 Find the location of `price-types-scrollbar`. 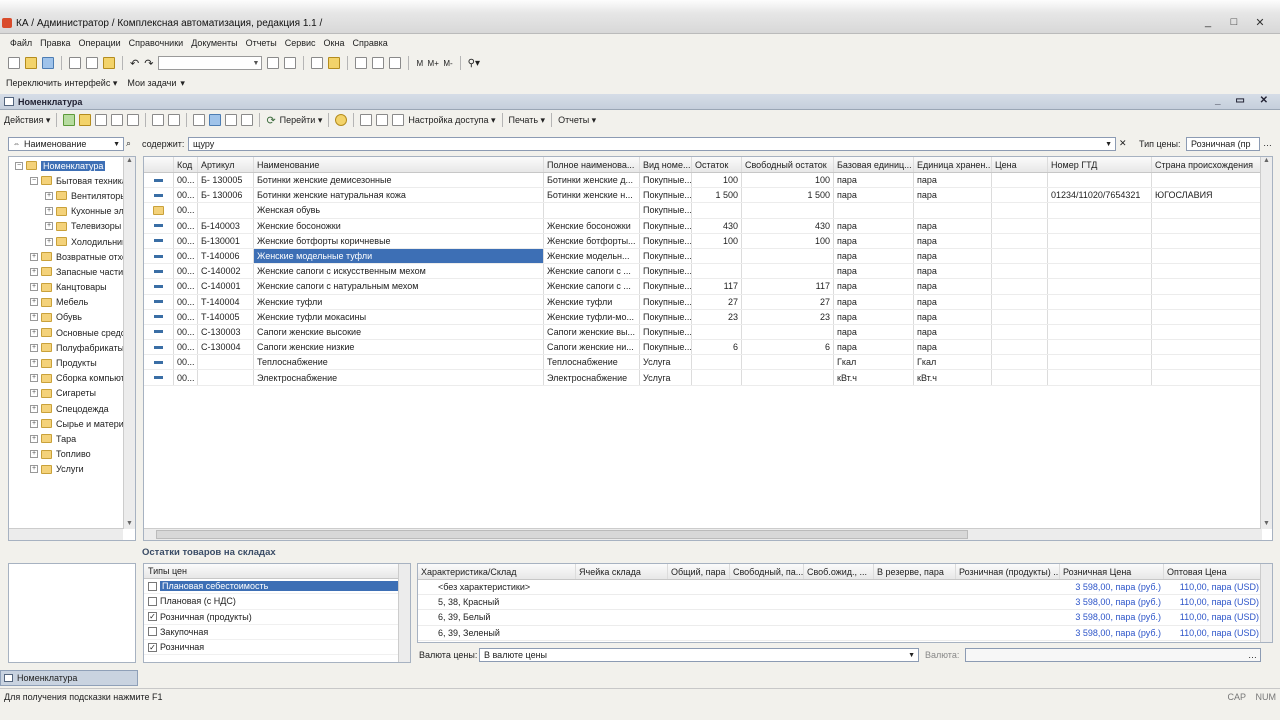

price-types-scrollbar is located at coordinates (404, 613).